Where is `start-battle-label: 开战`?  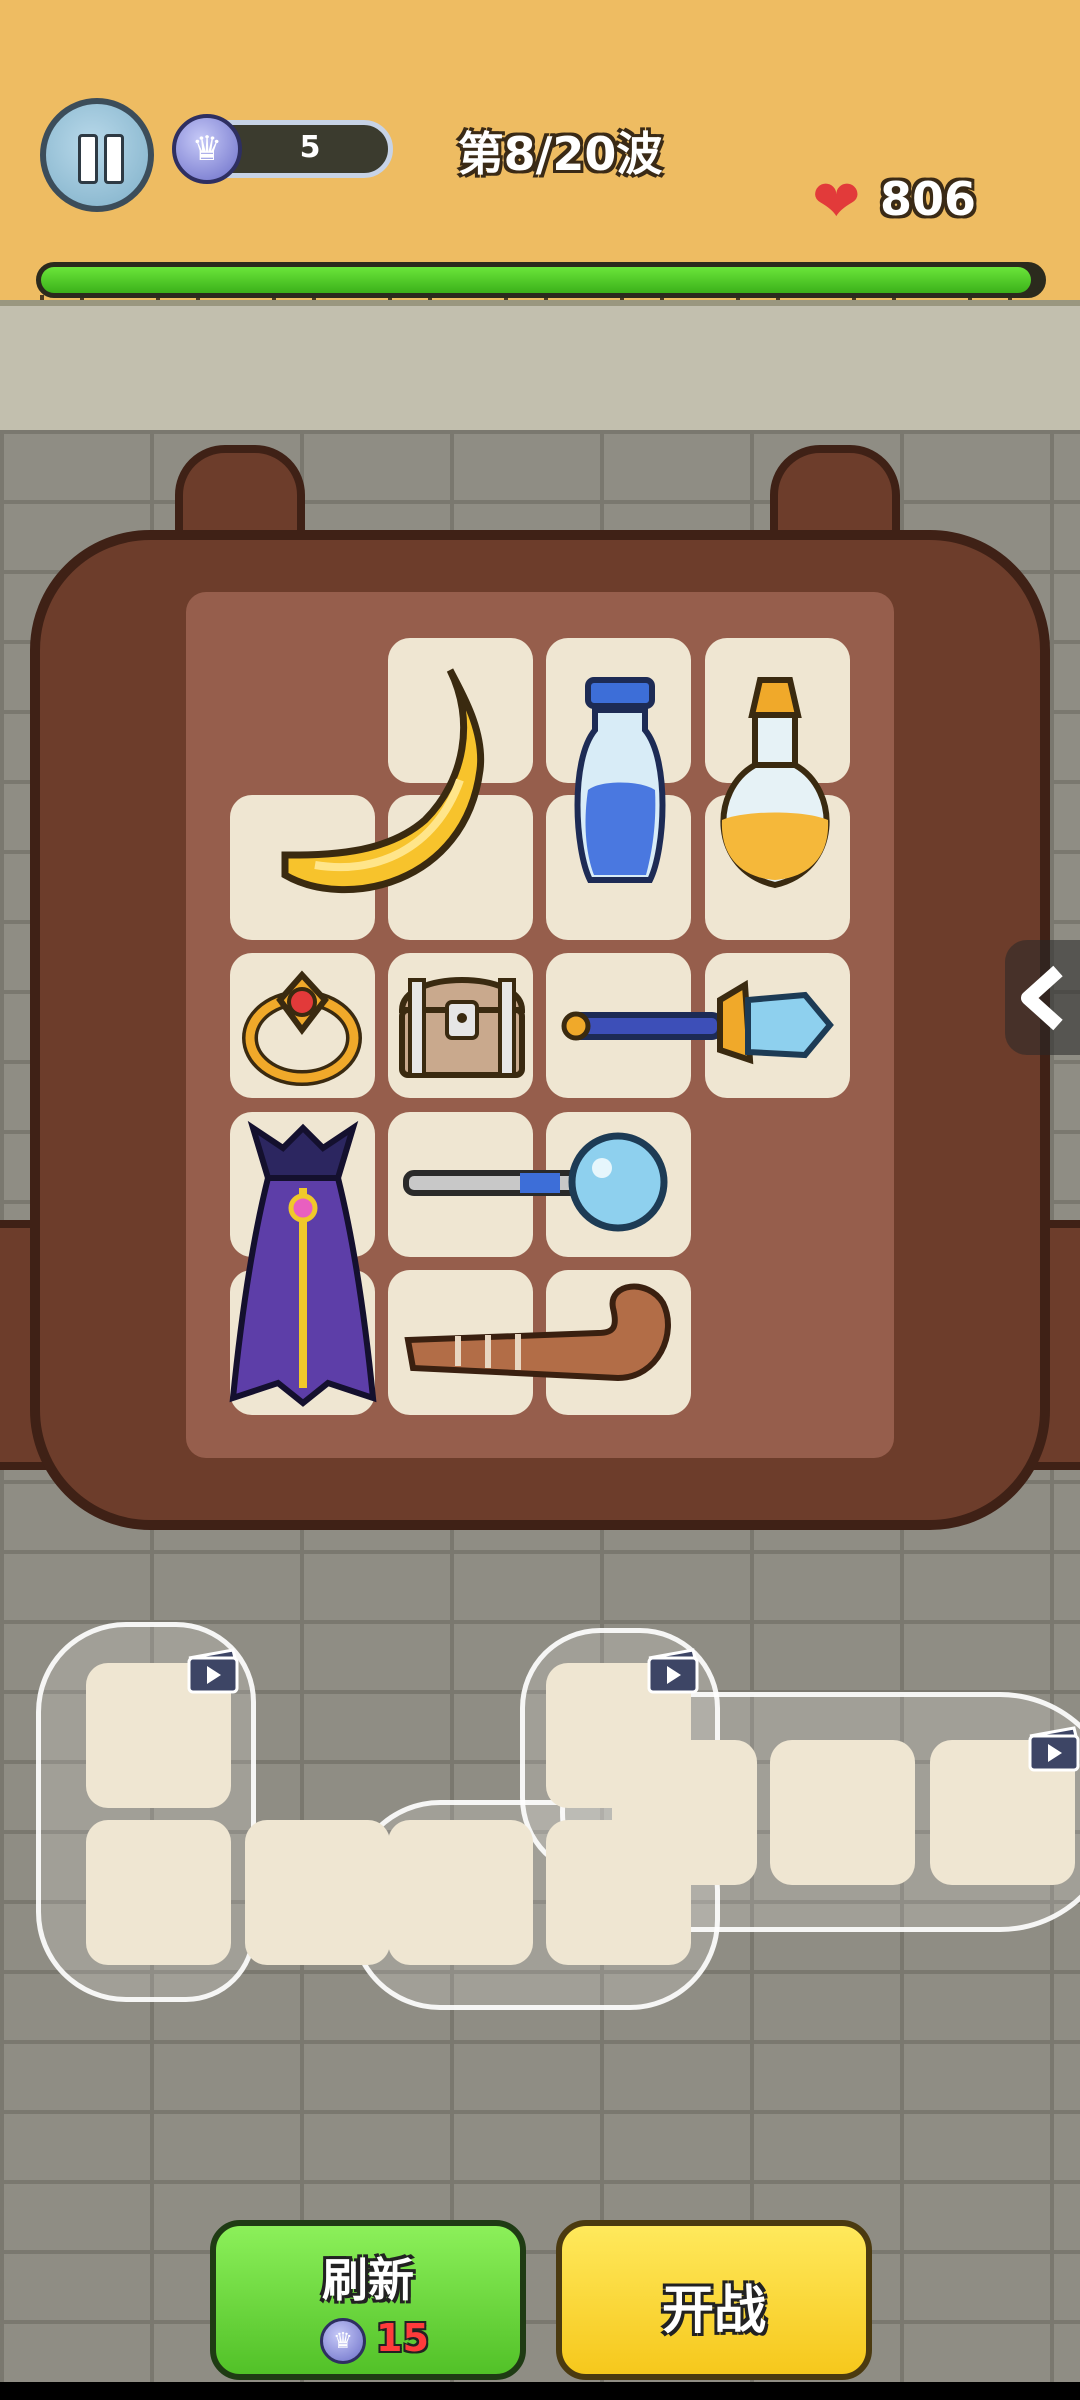
start-battle-label: 开战 is located at coordinates (713, 2311).